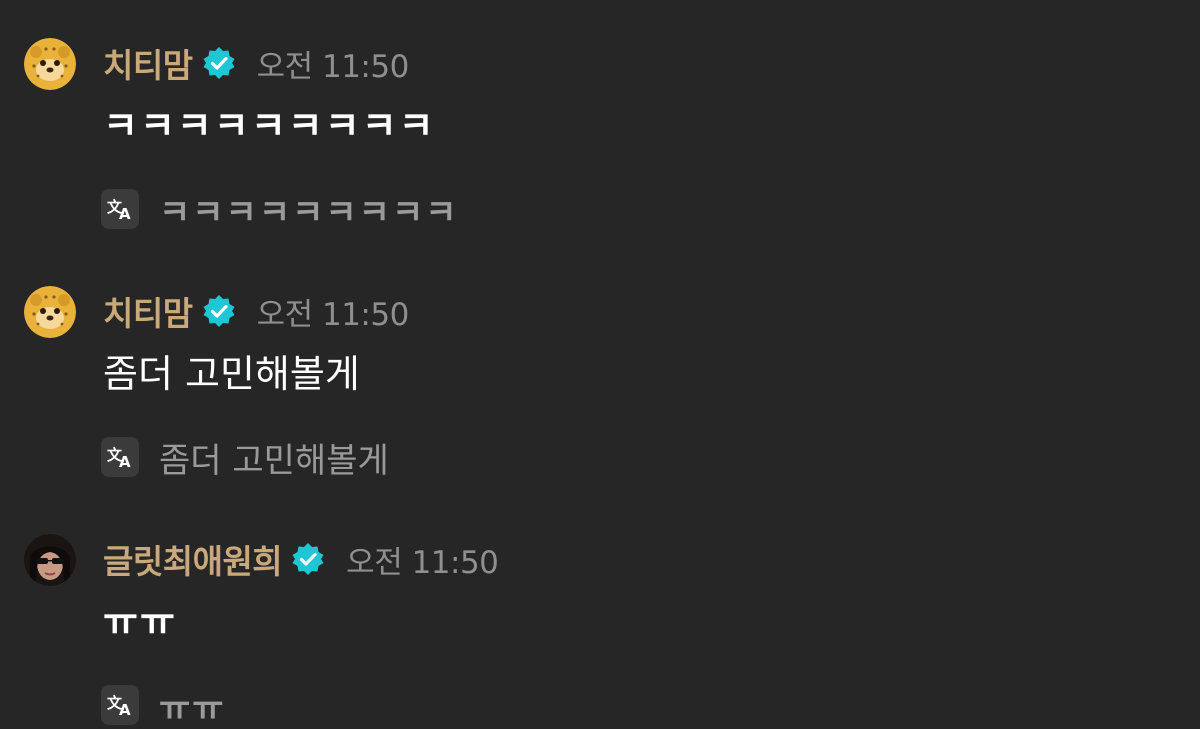 The height and width of the screenshot is (729, 1200). What do you see at coordinates (193, 559) in the screenshot?
I see `username: 글릿최애원희` at bounding box center [193, 559].